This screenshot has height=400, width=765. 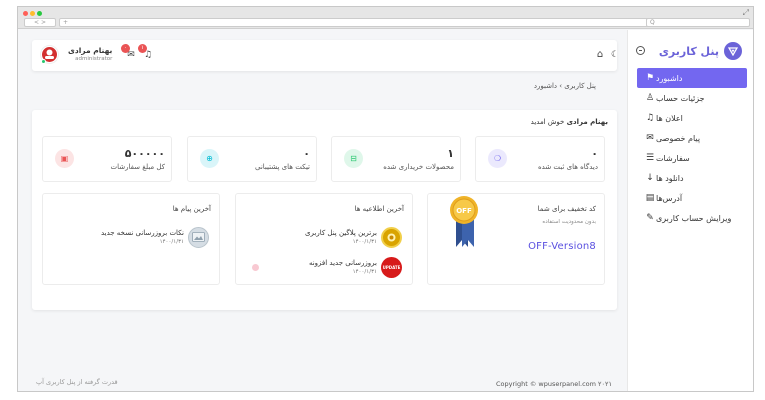 I want to click on ribbon-text: OFF, so click(x=464, y=211).